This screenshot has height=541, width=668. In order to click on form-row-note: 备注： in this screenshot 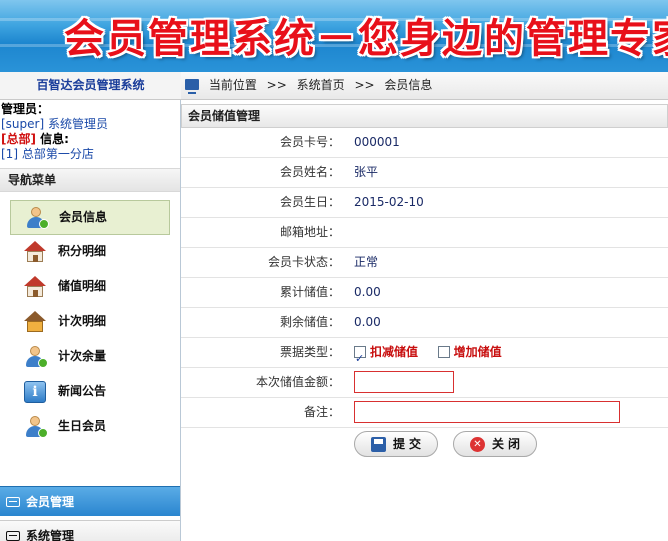, I will do `click(424, 413)`.